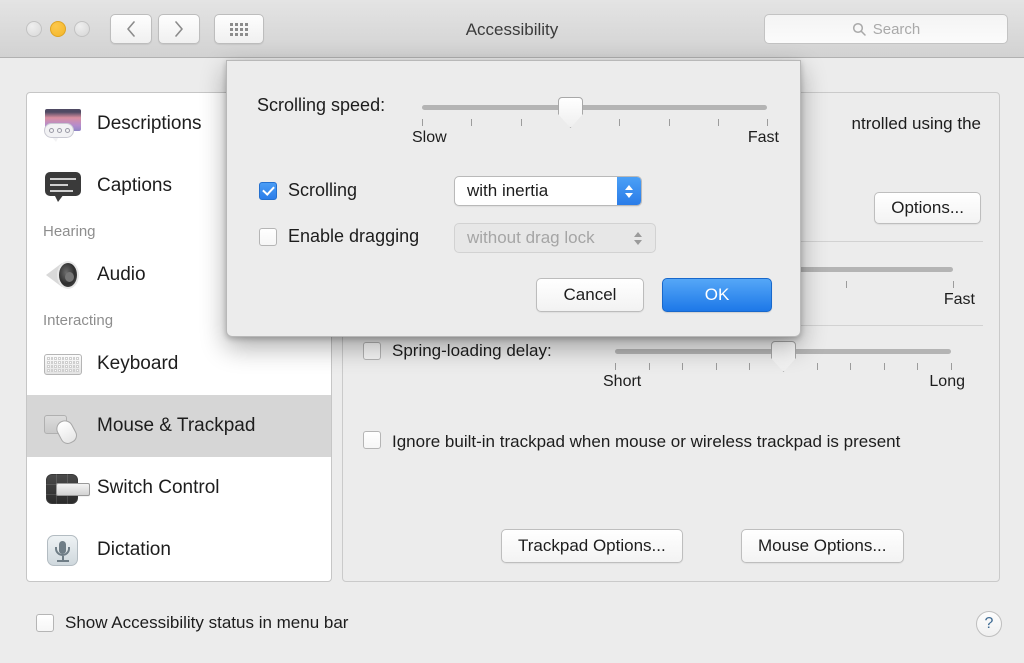  I want to click on dictation-icon, so click(63, 550).